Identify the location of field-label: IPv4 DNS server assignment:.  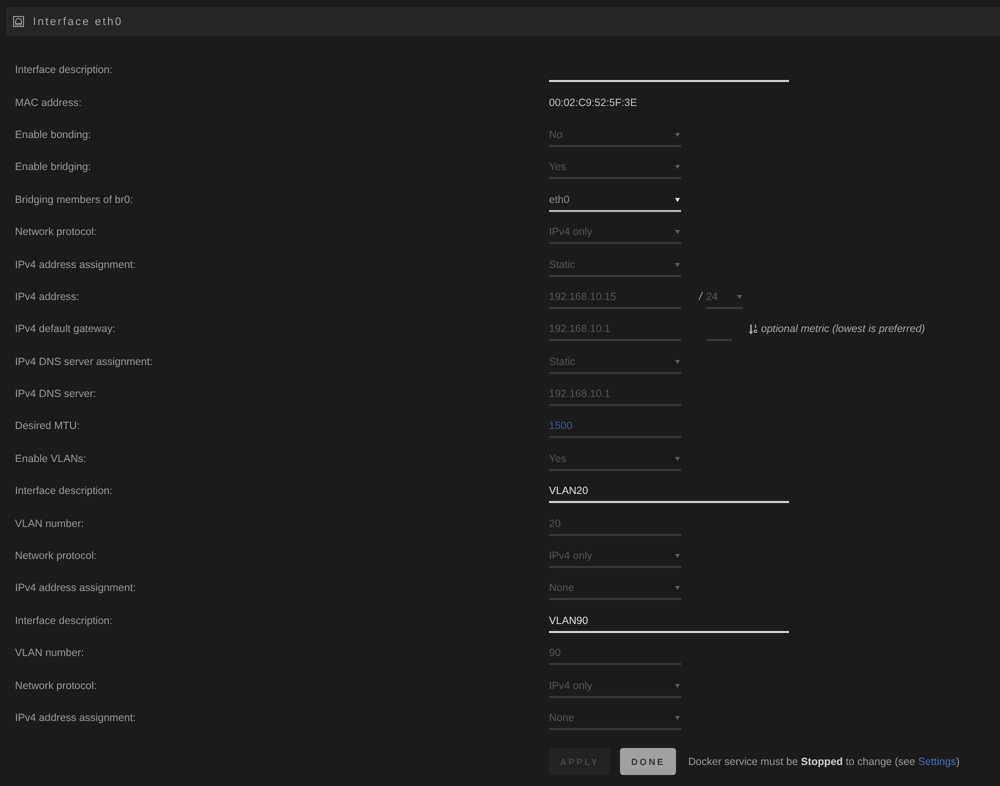
(84, 362).